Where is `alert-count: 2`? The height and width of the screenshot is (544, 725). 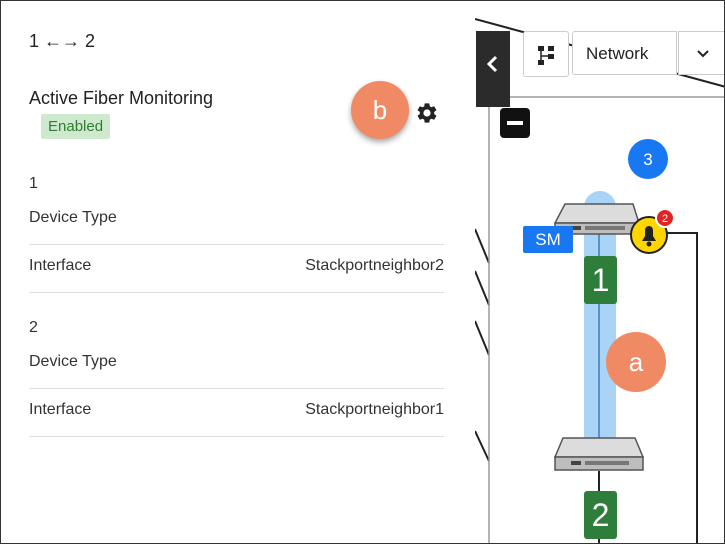 alert-count: 2 is located at coordinates (665, 219).